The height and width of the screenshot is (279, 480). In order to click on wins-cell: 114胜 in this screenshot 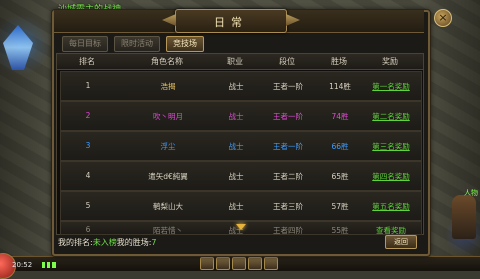, I will do `click(340, 86)`.